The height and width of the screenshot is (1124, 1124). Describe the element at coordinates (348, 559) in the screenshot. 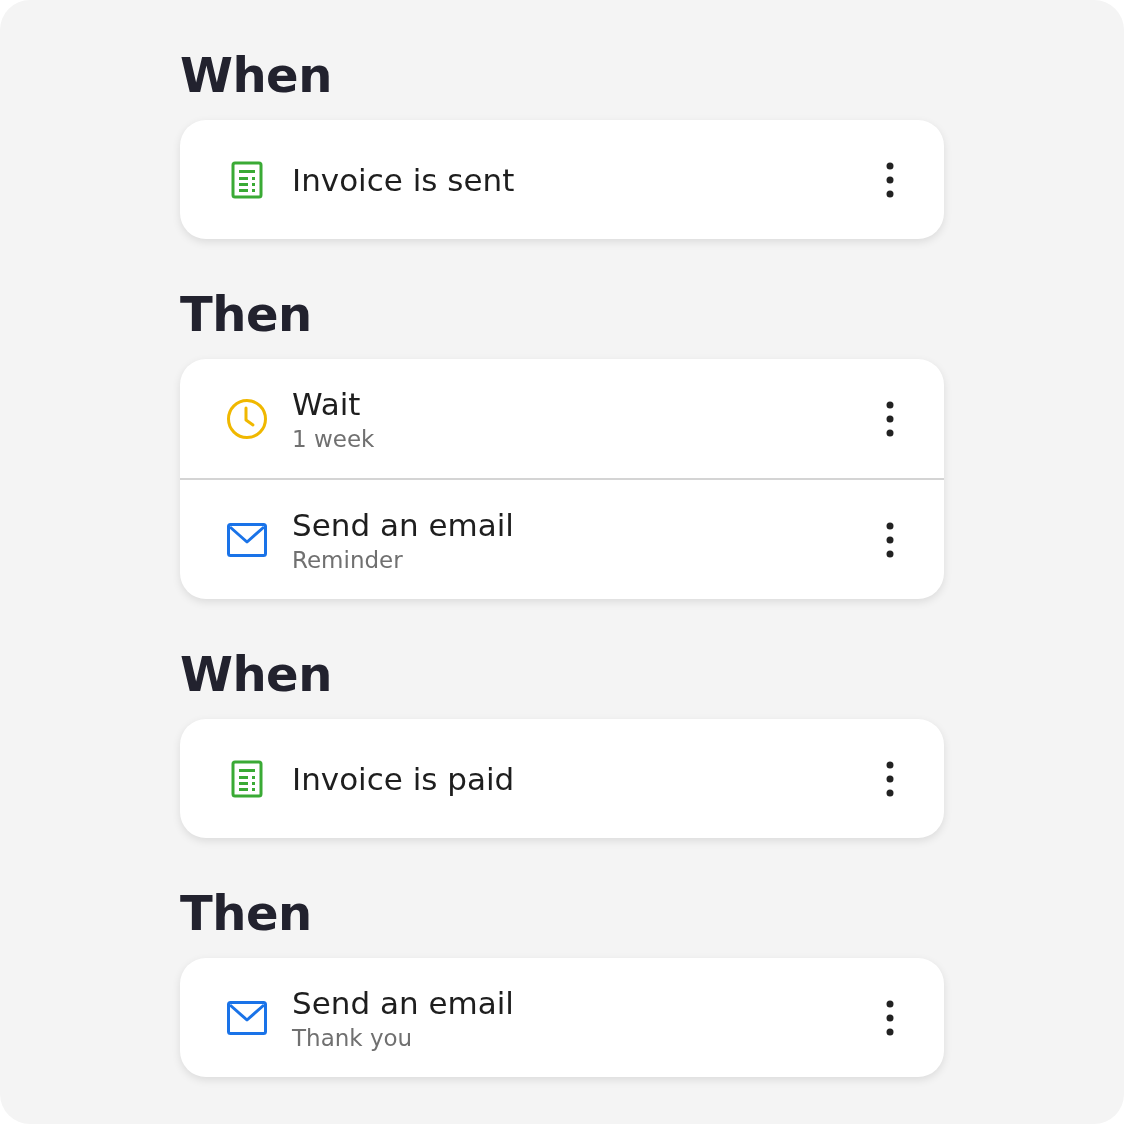

I see `step-detail: Reminder` at that location.